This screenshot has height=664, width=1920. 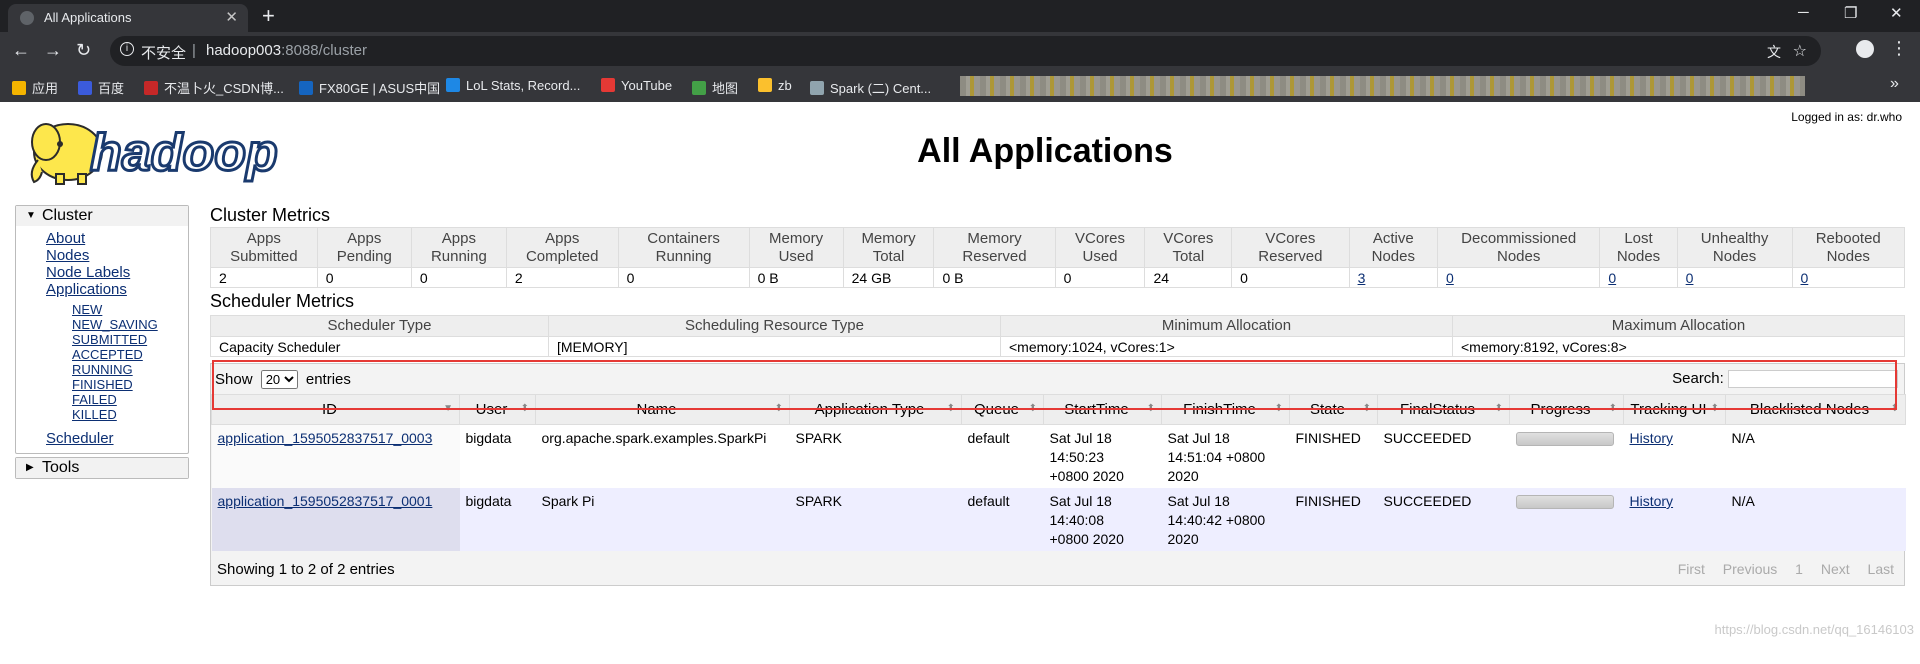 What do you see at coordinates (817, 88) in the screenshot?
I see `spark-icon` at bounding box center [817, 88].